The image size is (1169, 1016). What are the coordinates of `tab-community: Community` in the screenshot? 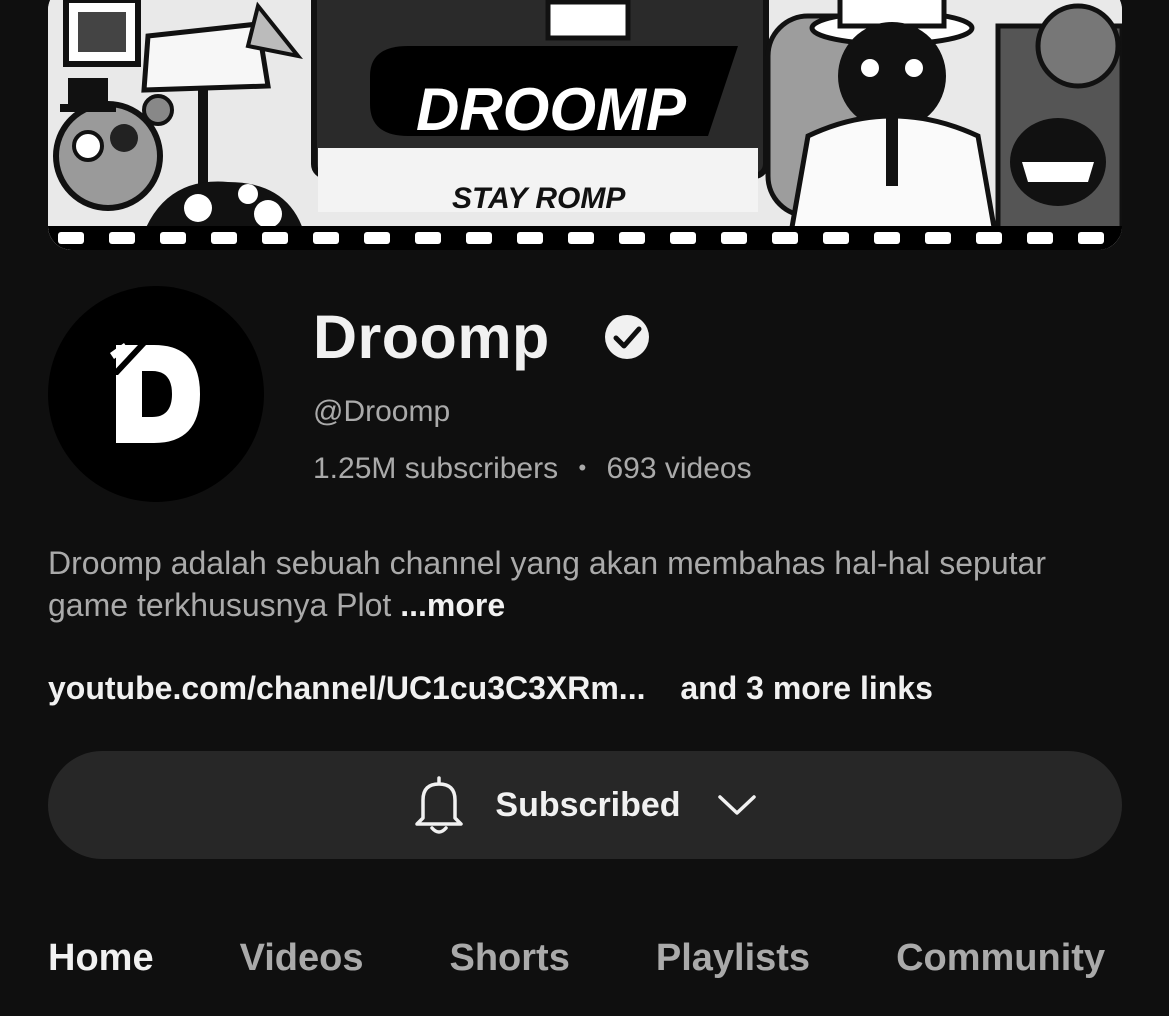 It's located at (1000, 958).